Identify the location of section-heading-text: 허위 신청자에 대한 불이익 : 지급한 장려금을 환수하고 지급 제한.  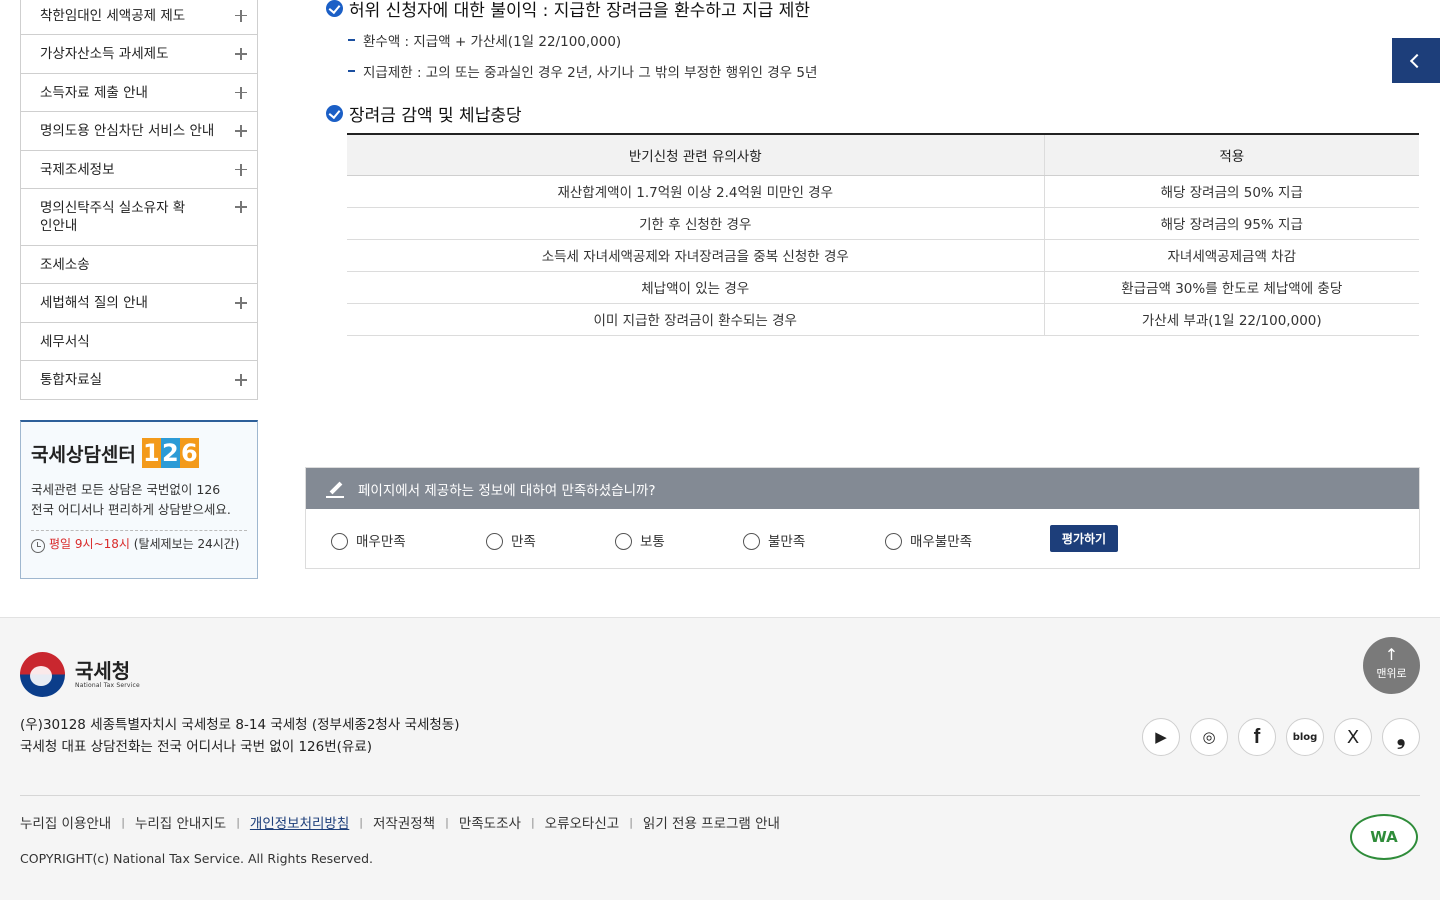
(580, 11).